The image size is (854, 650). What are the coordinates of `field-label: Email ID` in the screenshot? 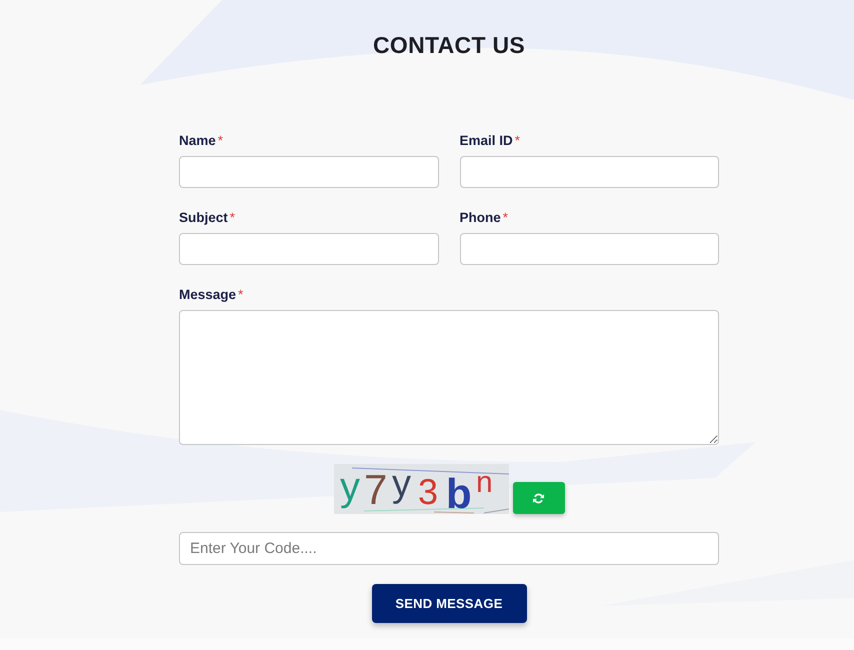 It's located at (486, 141).